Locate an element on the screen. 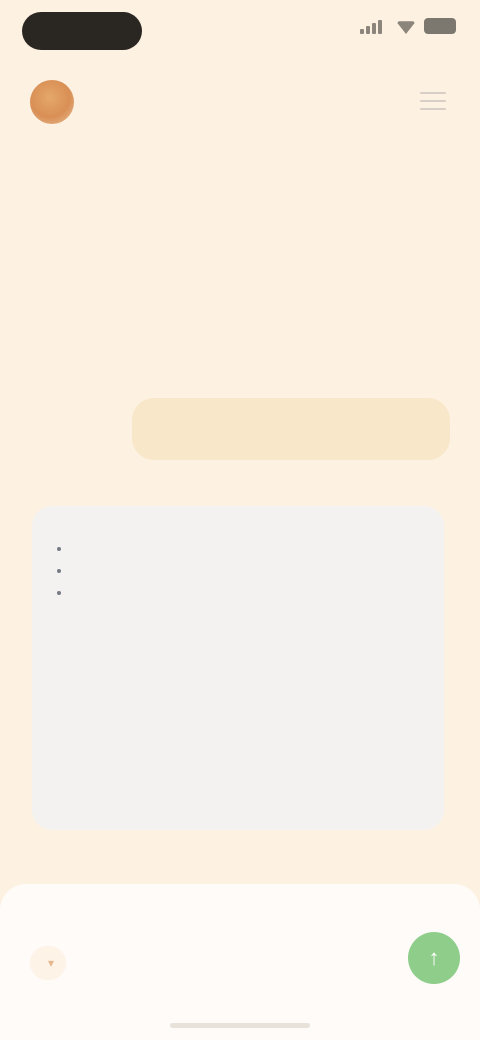 This screenshot has height=1040, width=480. send-arrow-icon: ↑ is located at coordinates (434, 957).